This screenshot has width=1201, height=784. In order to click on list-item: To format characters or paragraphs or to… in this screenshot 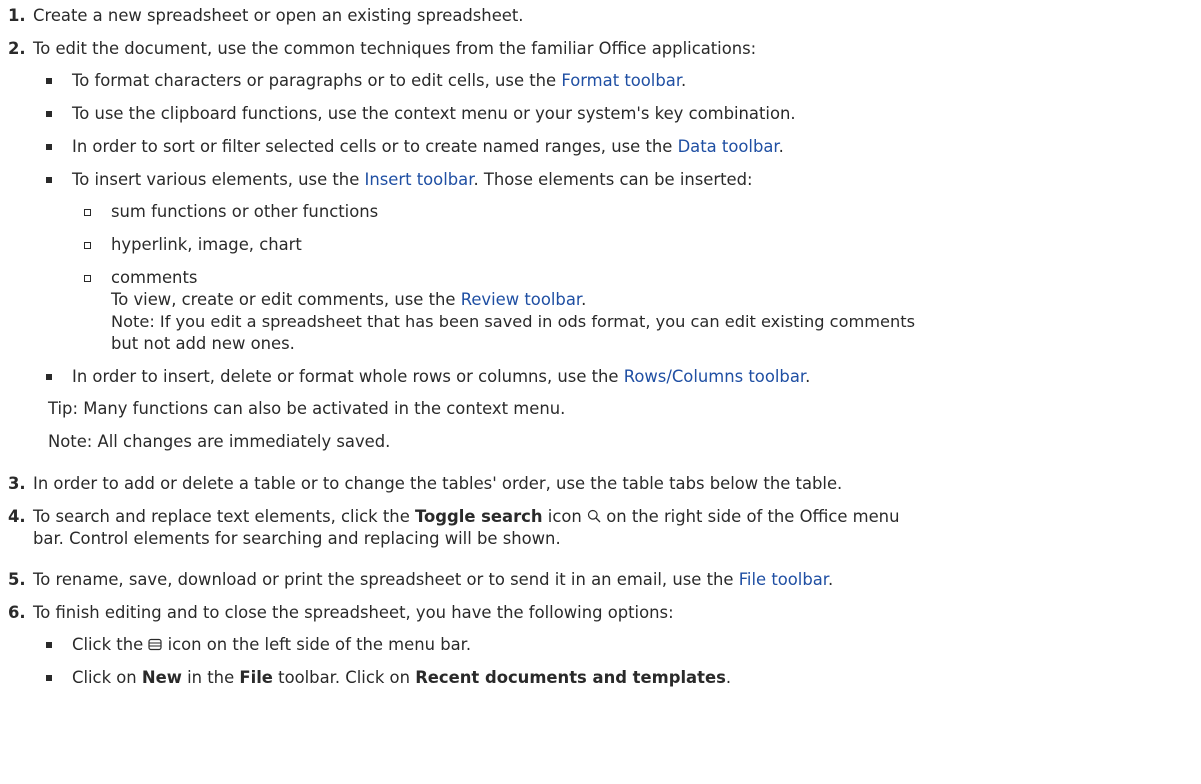, I will do `click(379, 80)`.